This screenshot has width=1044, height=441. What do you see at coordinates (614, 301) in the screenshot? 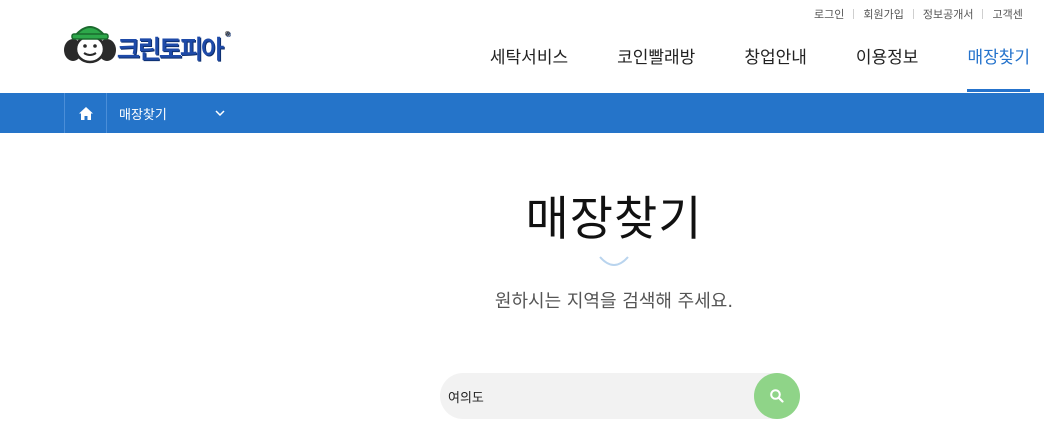
I see `page-subtitle: 원하시는 지역을 검색해 주세요.` at bounding box center [614, 301].